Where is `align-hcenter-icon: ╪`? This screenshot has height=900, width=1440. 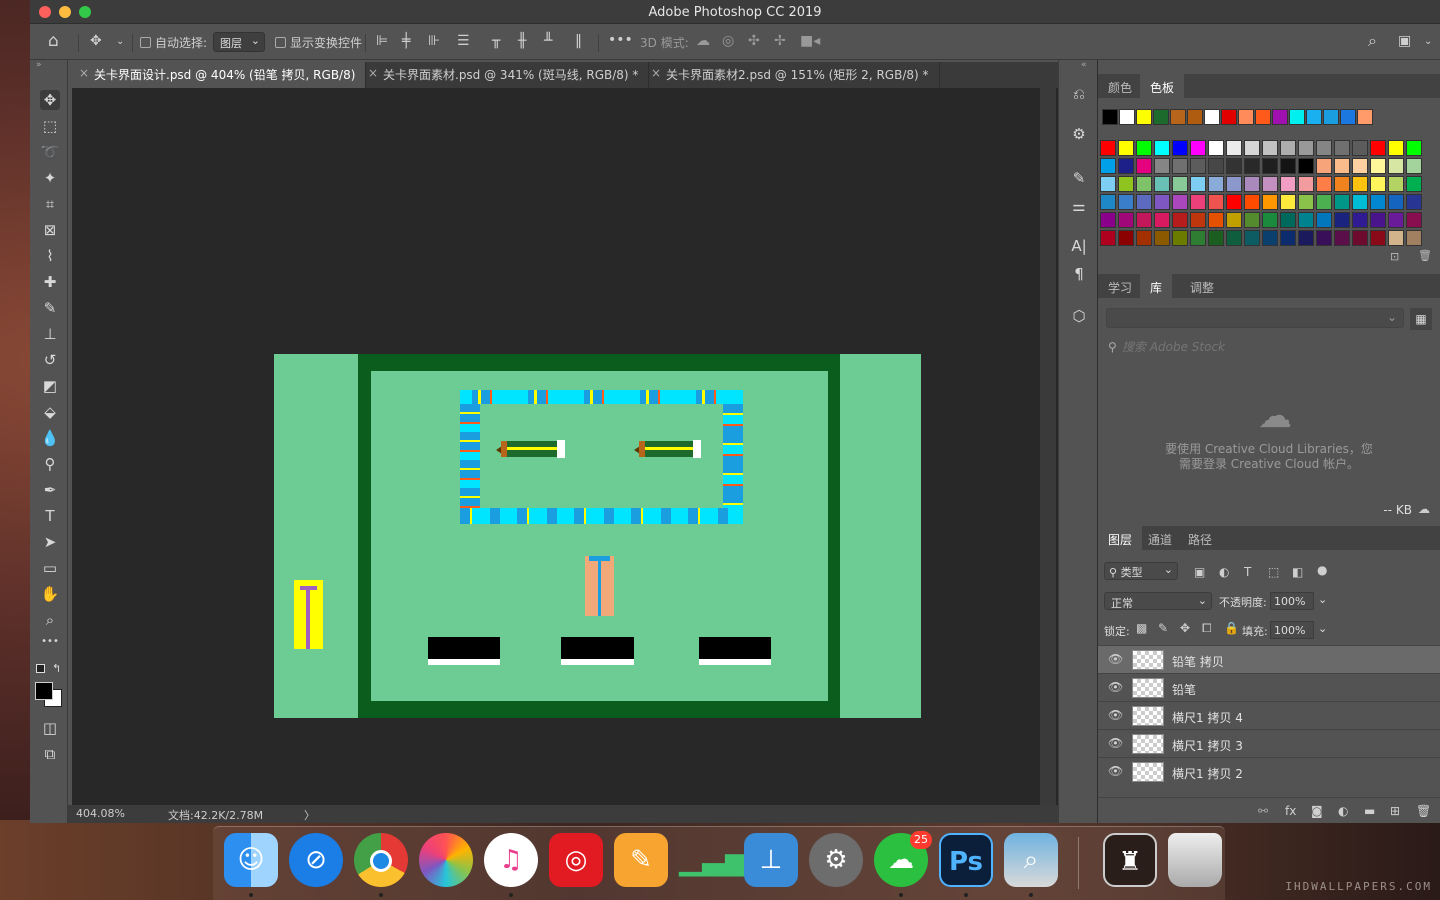
align-hcenter-icon: ╪ is located at coordinates (406, 41).